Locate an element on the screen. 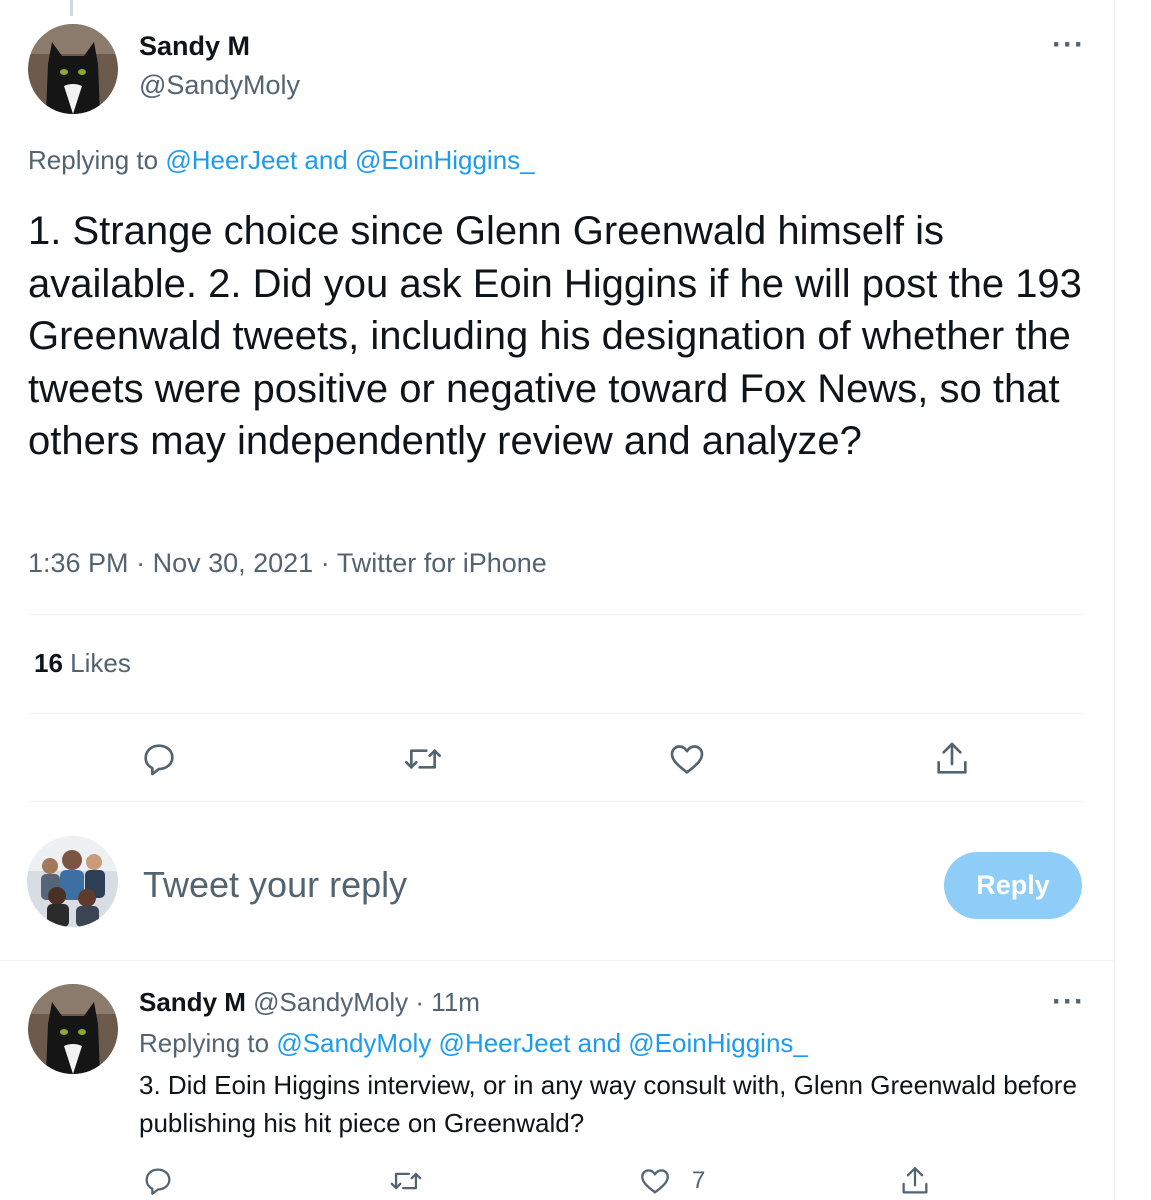  tweet-time: 1:36 PM is located at coordinates (78, 563).